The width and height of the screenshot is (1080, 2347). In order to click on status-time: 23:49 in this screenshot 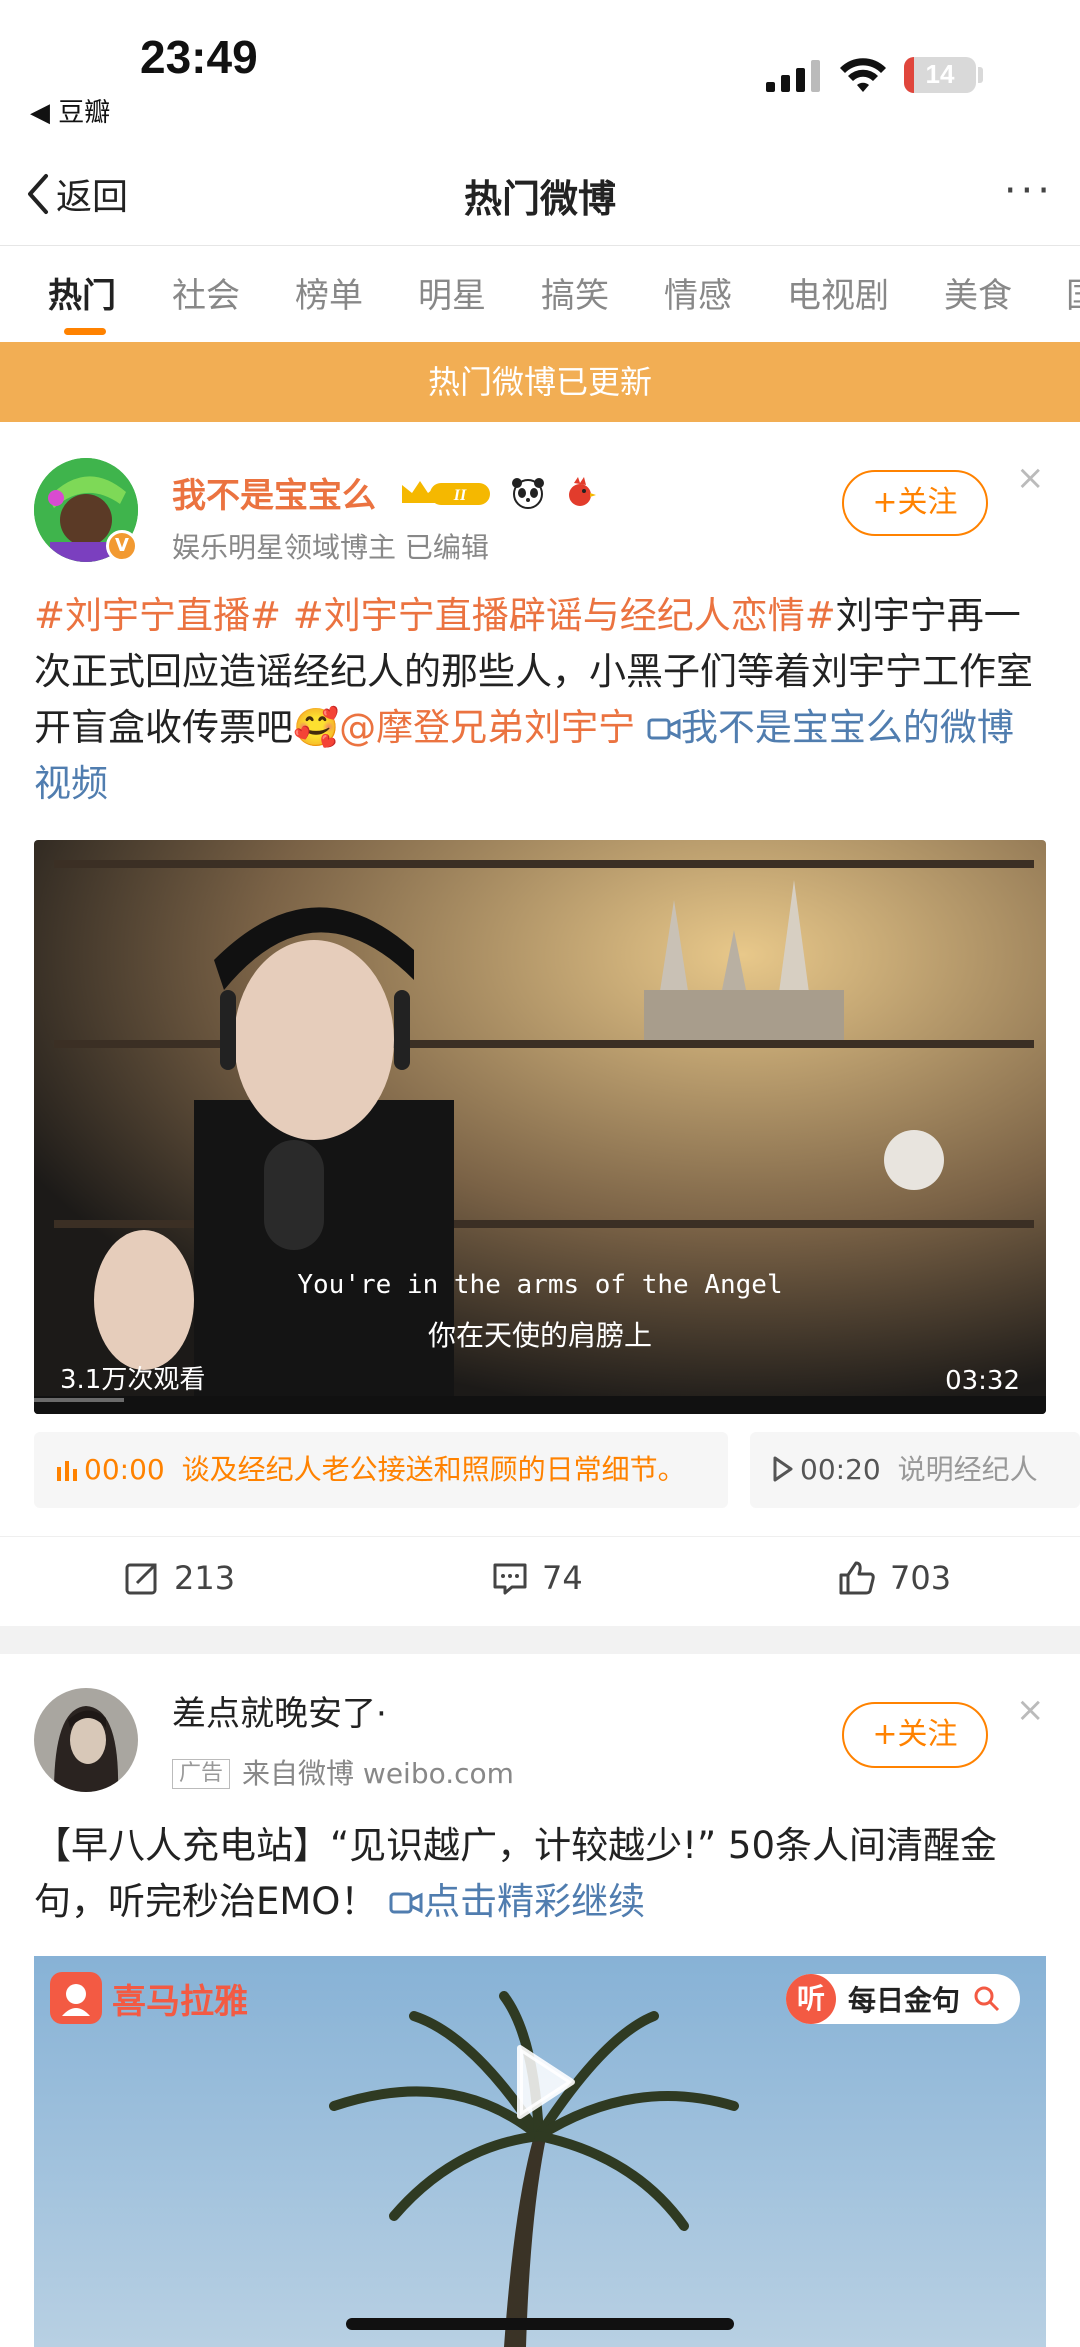, I will do `click(199, 57)`.